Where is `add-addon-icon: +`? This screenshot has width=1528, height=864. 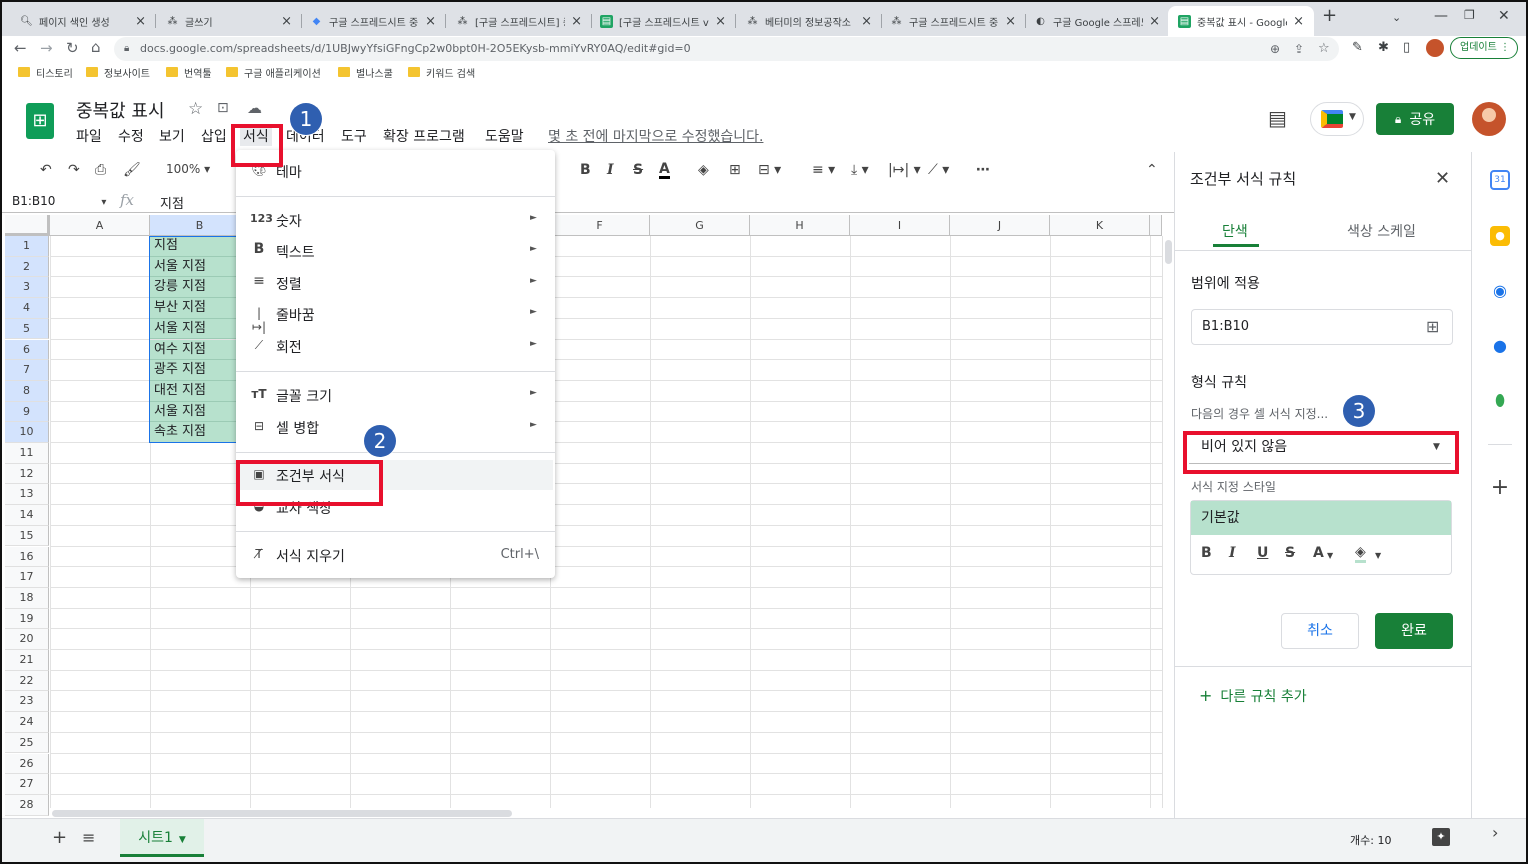 add-addon-icon: + is located at coordinates (1500, 488).